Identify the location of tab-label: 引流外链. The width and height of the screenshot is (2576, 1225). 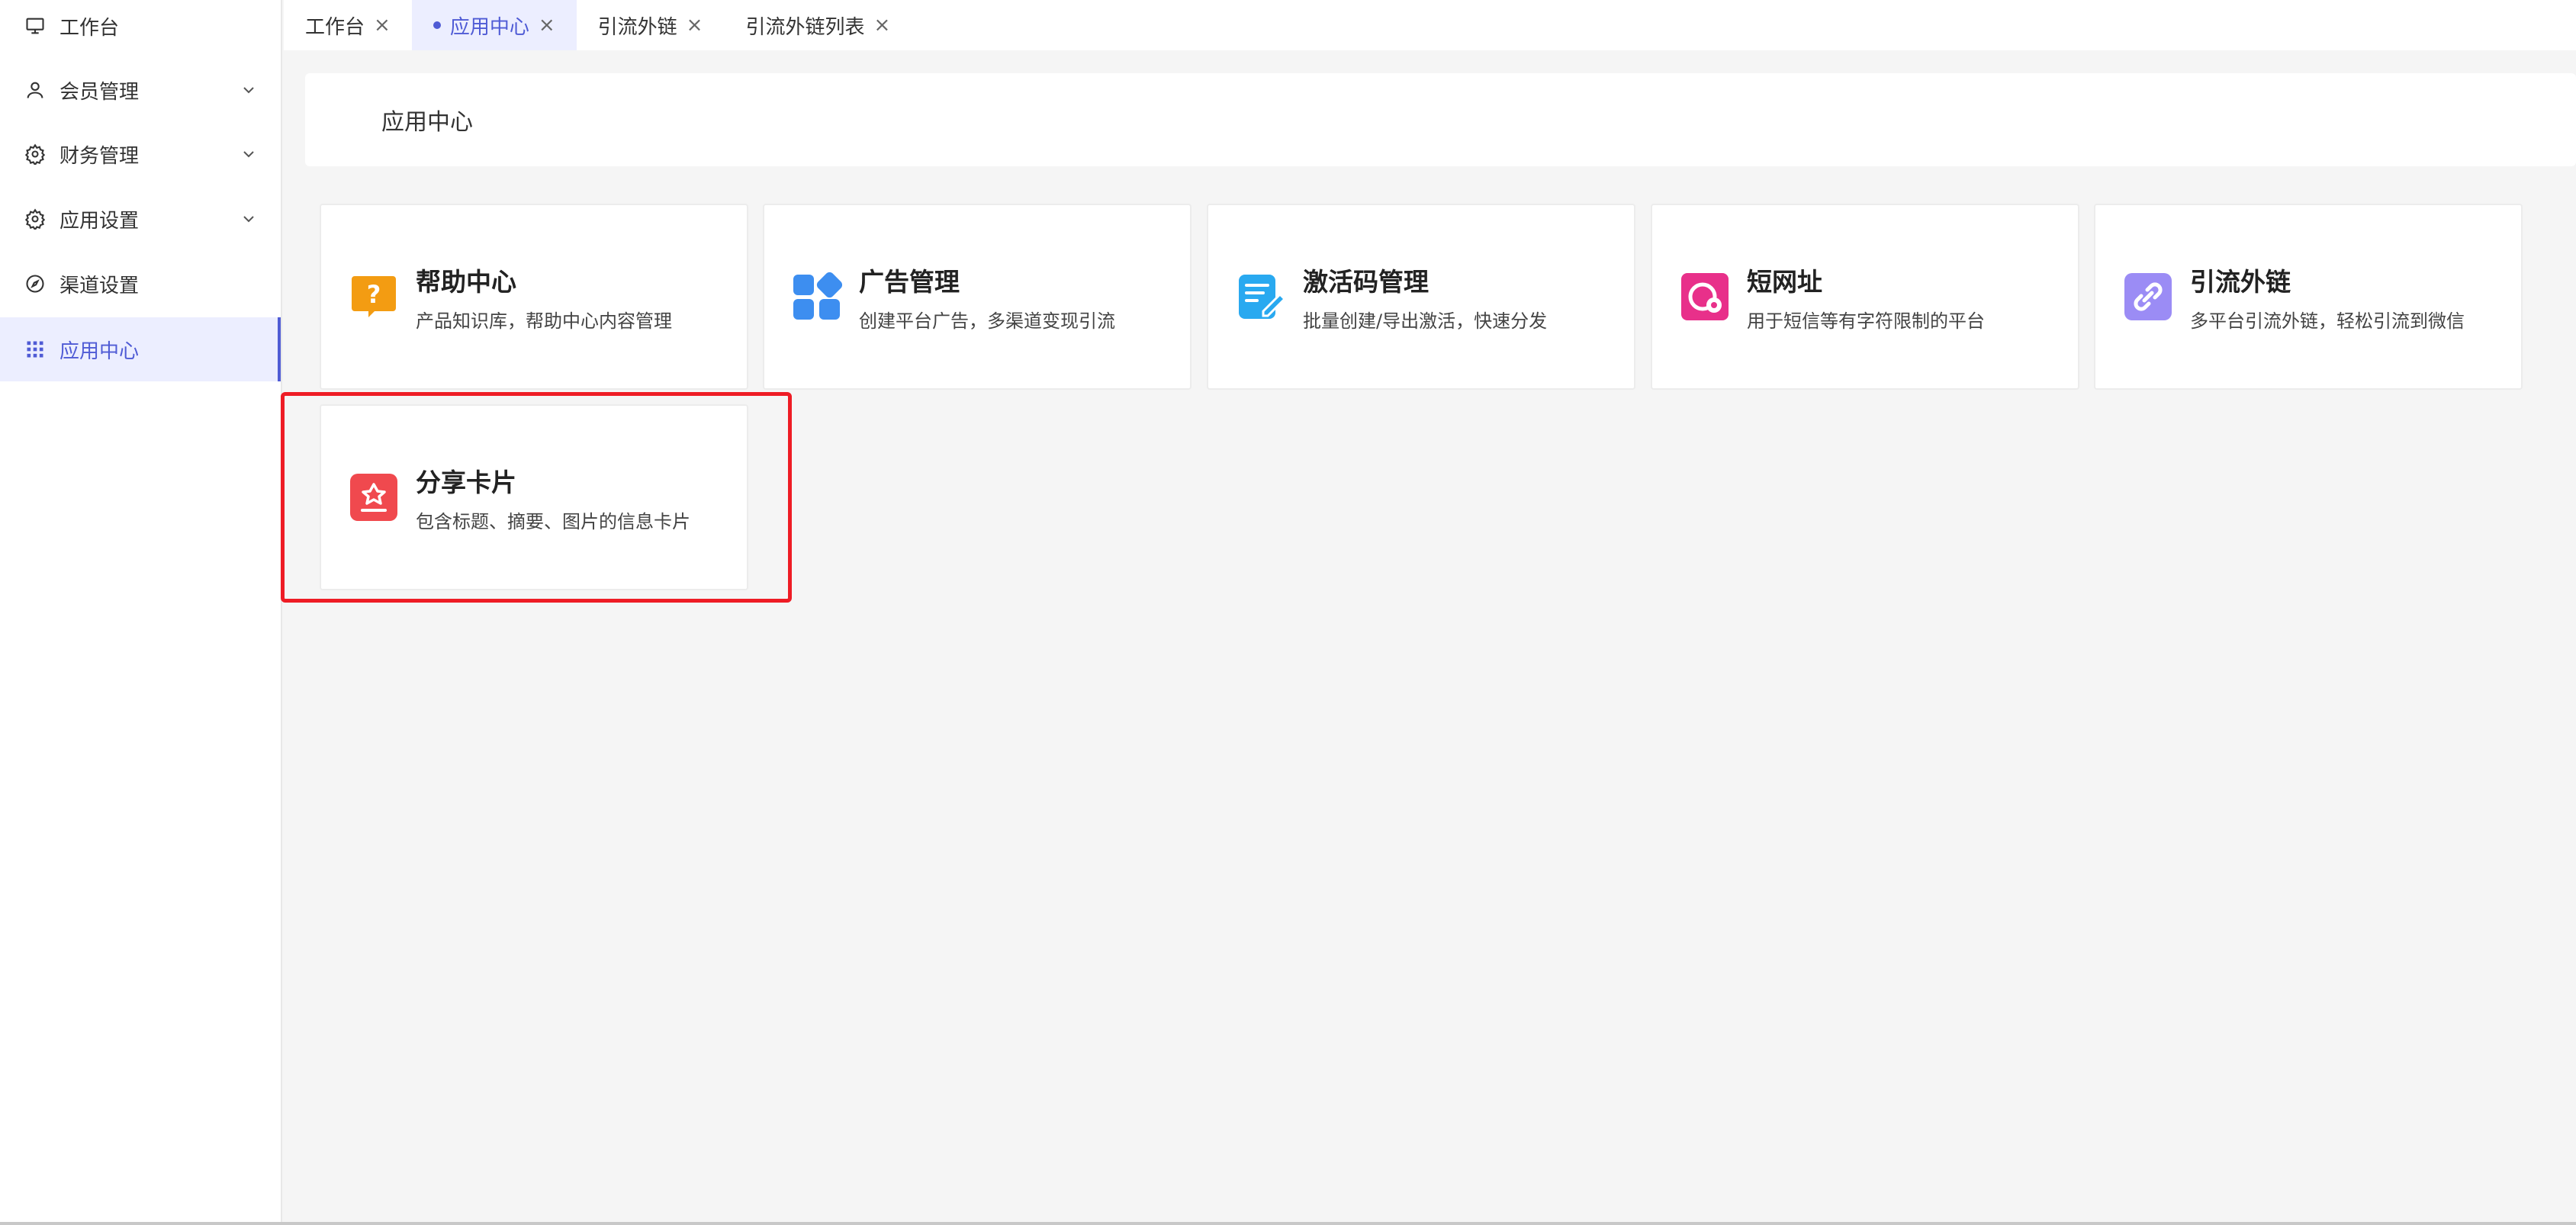
(637, 27).